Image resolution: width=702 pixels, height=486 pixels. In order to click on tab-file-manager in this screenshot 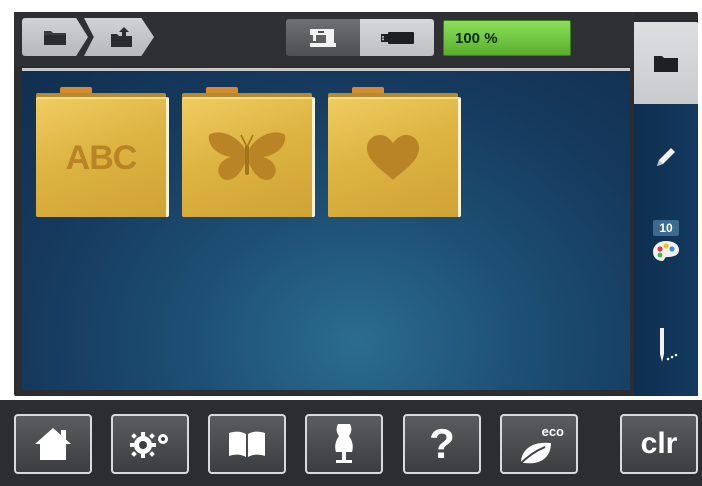, I will do `click(666, 63)`.